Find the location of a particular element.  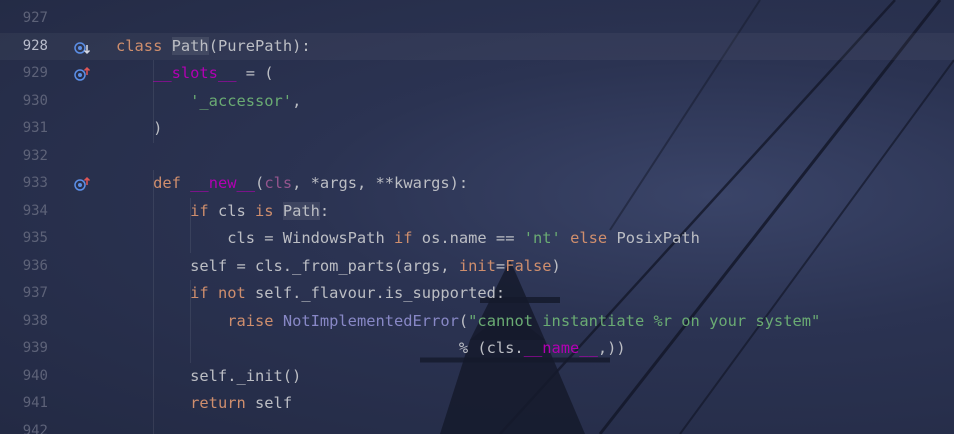

line-number: 941 is located at coordinates (24, 404).